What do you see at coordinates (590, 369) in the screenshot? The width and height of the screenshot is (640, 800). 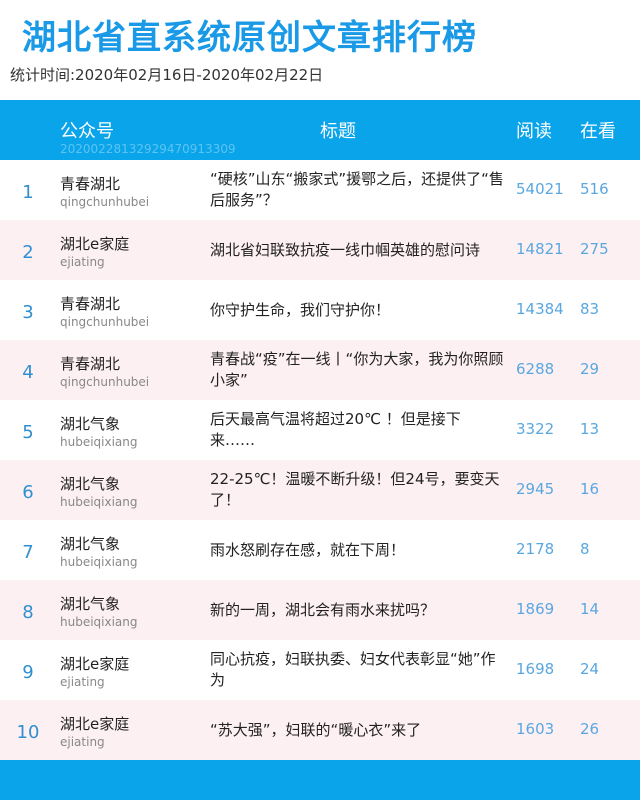 I see `like-count: 29` at bounding box center [590, 369].